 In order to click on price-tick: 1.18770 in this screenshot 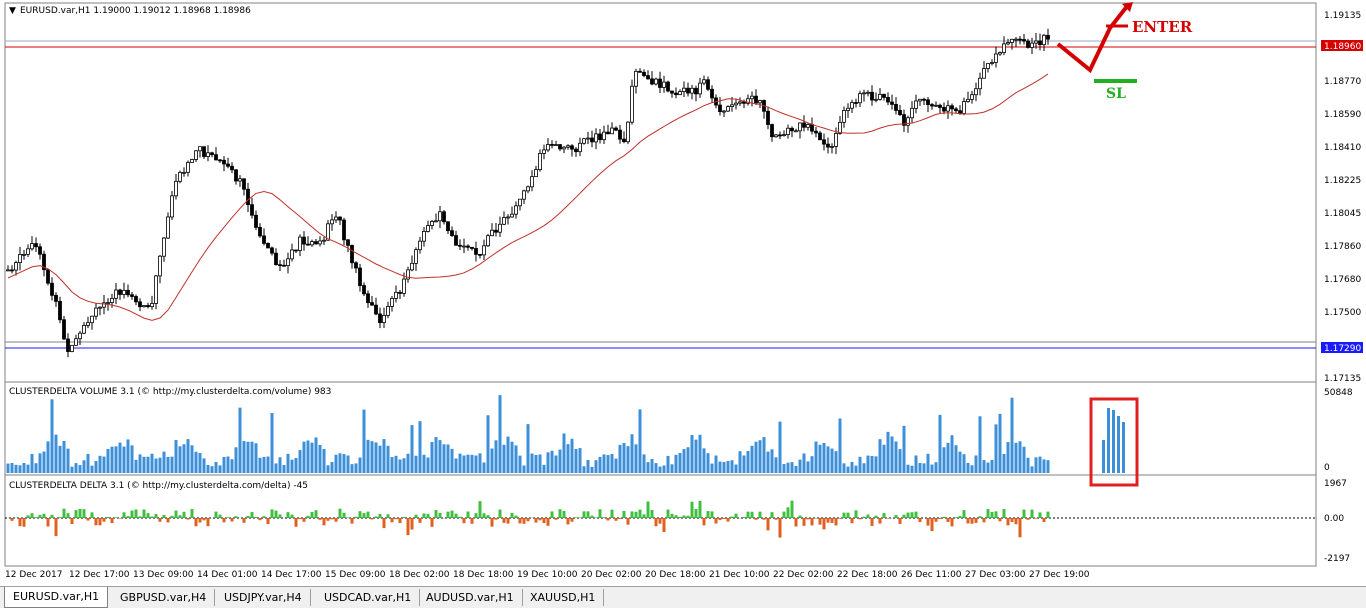, I will do `click(1342, 82)`.